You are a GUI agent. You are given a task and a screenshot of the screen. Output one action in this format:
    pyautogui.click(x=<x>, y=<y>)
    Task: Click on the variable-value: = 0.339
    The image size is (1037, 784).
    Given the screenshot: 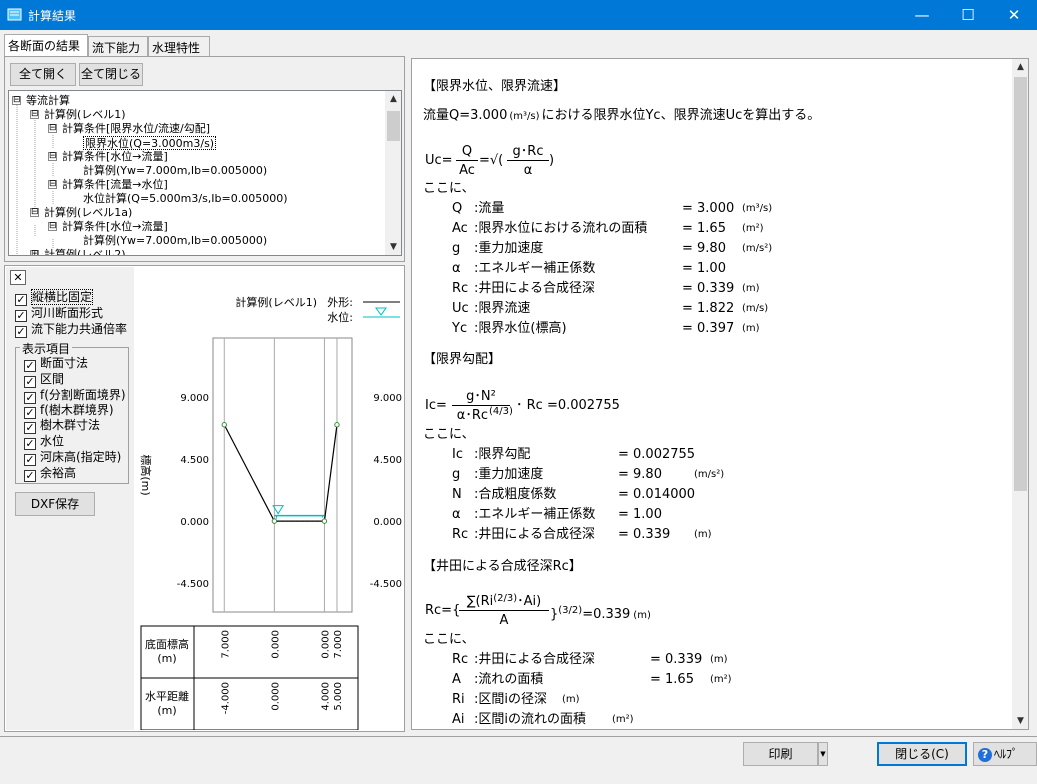 What is the action you would take?
    pyautogui.click(x=708, y=288)
    